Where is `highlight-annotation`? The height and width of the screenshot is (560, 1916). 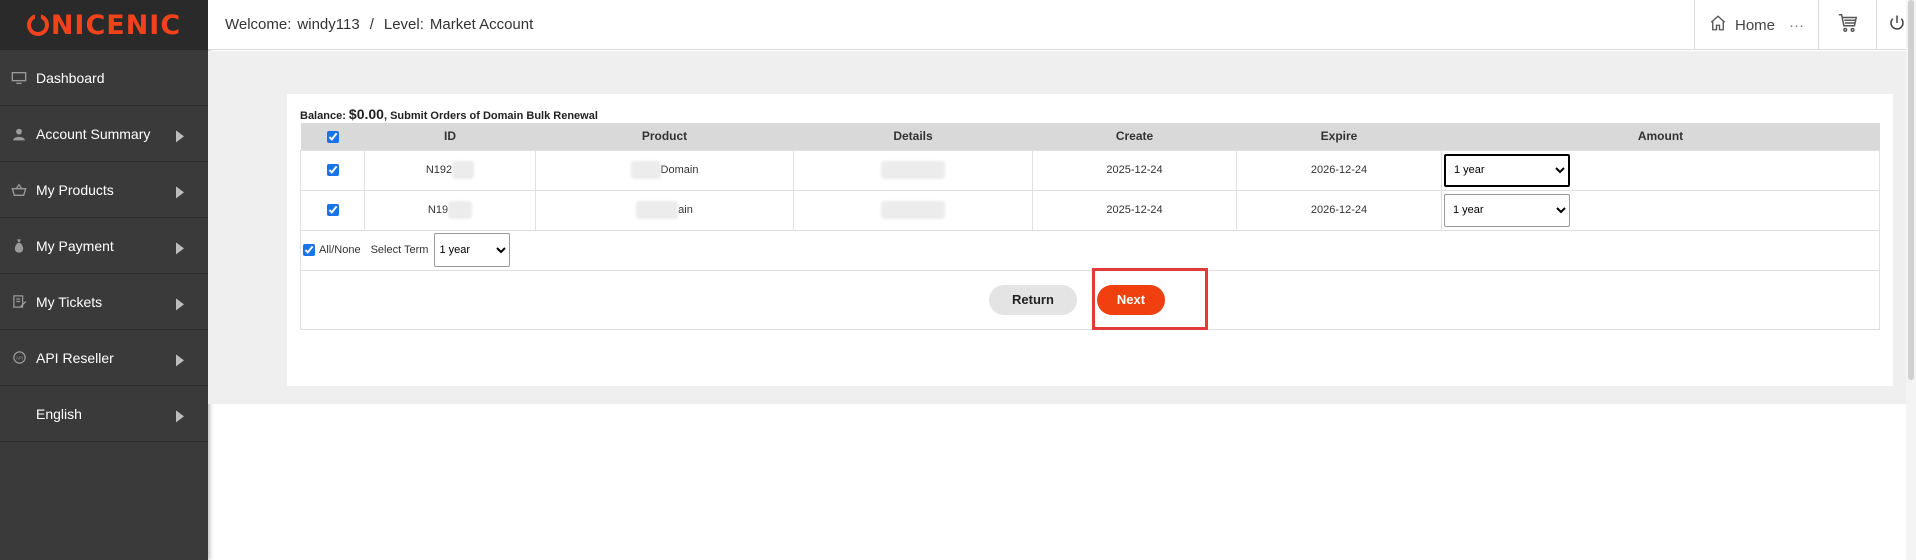
highlight-annotation is located at coordinates (1150, 299).